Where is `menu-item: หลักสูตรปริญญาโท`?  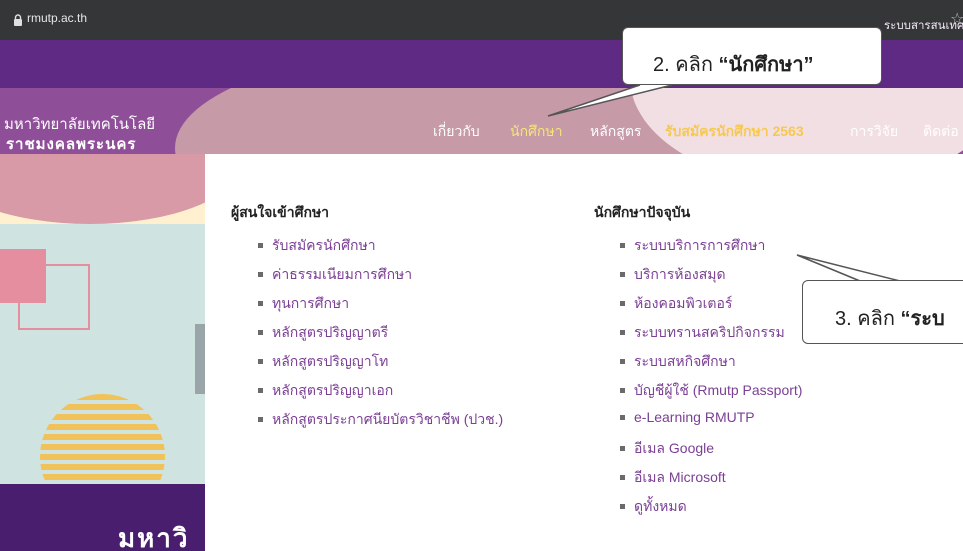 menu-item: หลักสูตรปริญญาโท is located at coordinates (323, 362).